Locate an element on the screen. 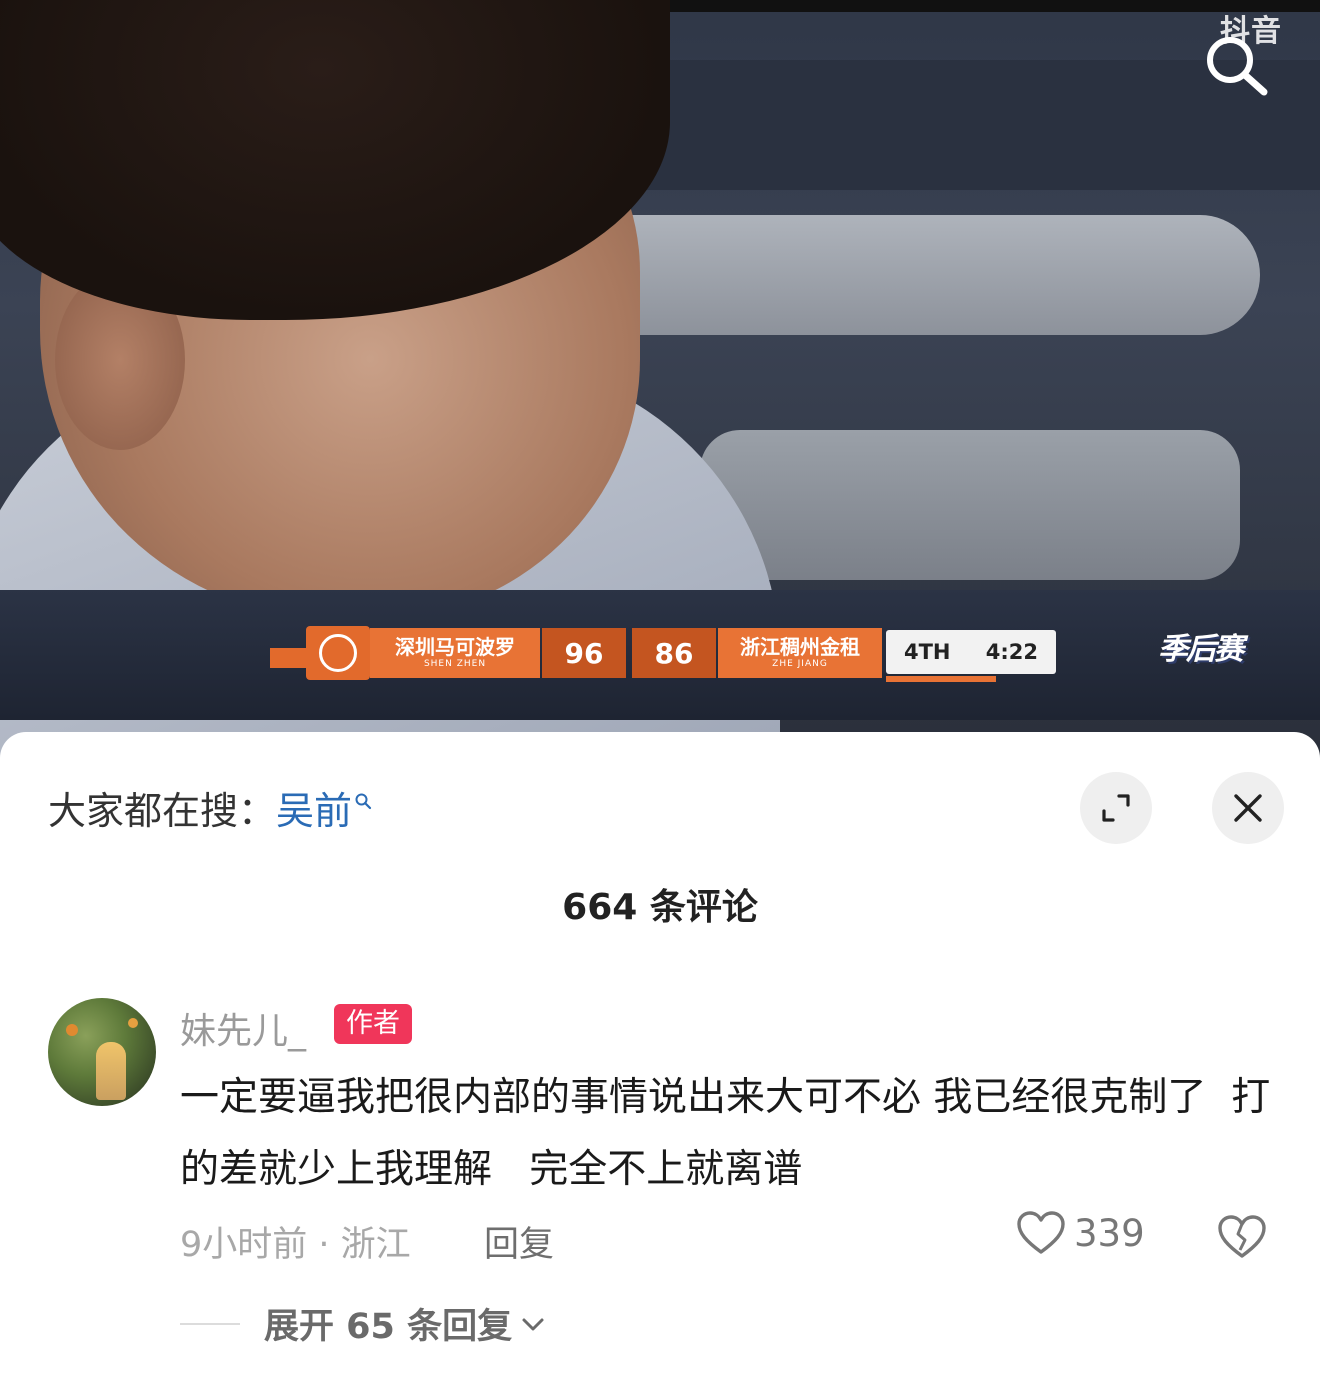 The height and width of the screenshot is (1379, 1320). expand-button is located at coordinates (1116, 808).